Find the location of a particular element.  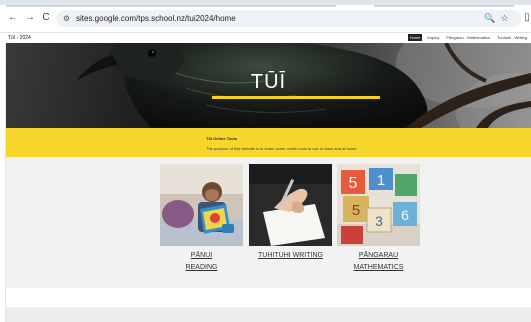

zoom-icon: 🔍 is located at coordinates (489, 18).